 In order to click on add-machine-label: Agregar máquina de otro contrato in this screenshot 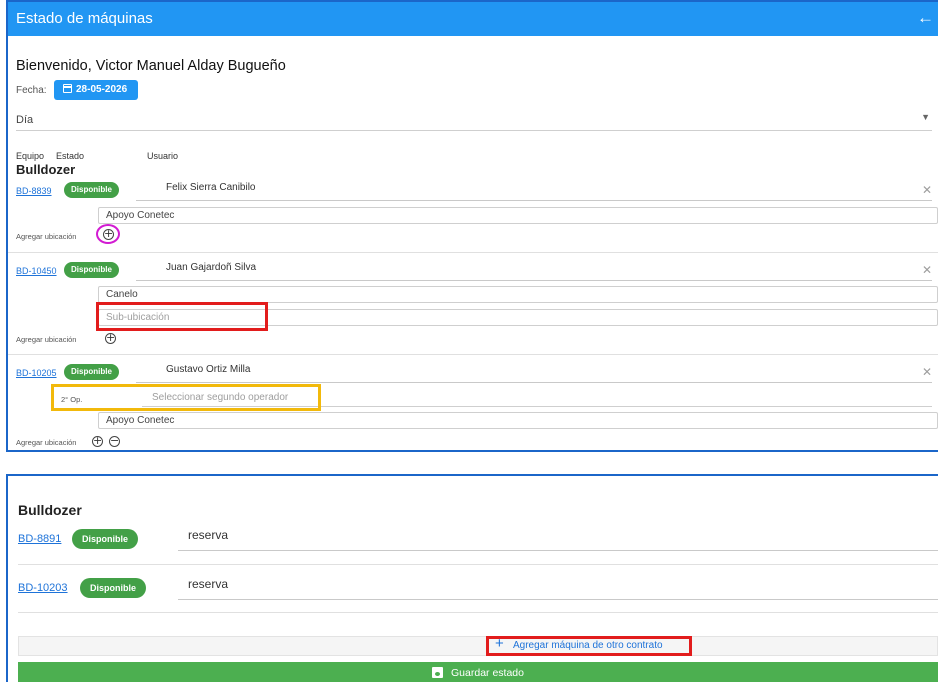, I will do `click(588, 645)`.